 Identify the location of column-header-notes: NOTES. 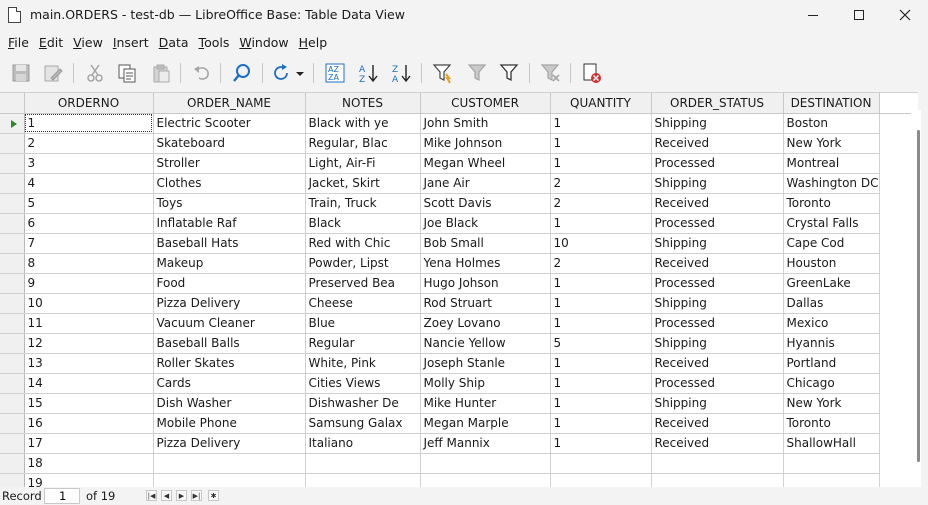
(363, 103).